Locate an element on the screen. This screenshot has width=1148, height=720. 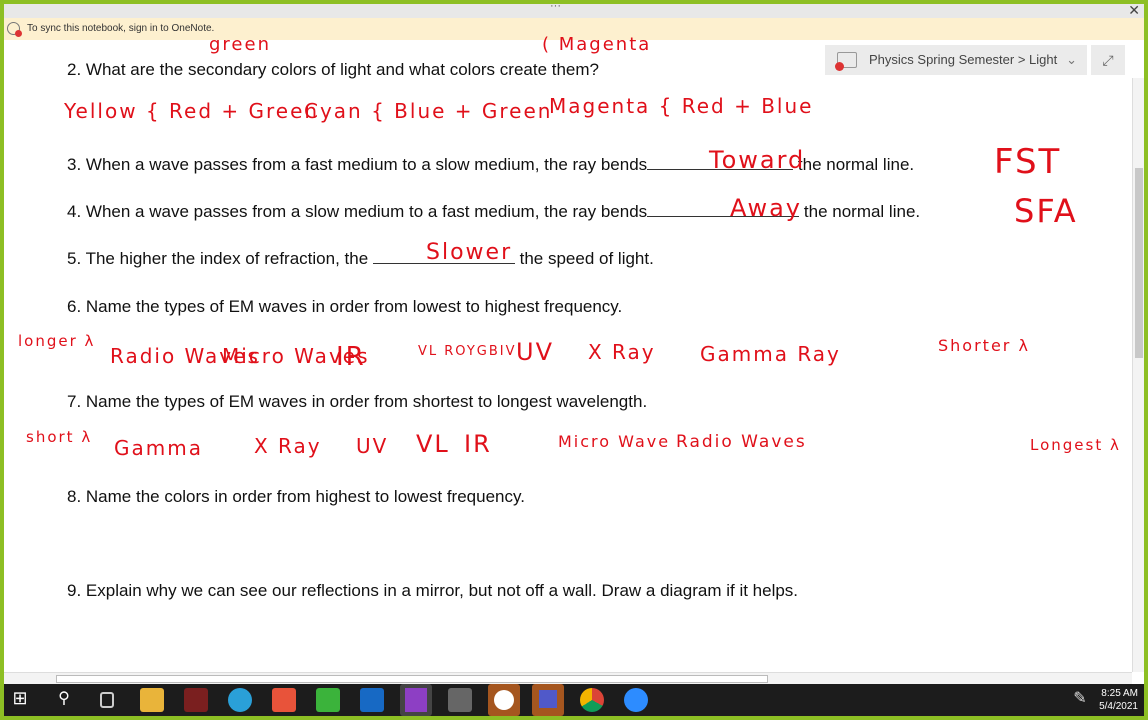
ink: Toward is located at coordinates (757, 160).